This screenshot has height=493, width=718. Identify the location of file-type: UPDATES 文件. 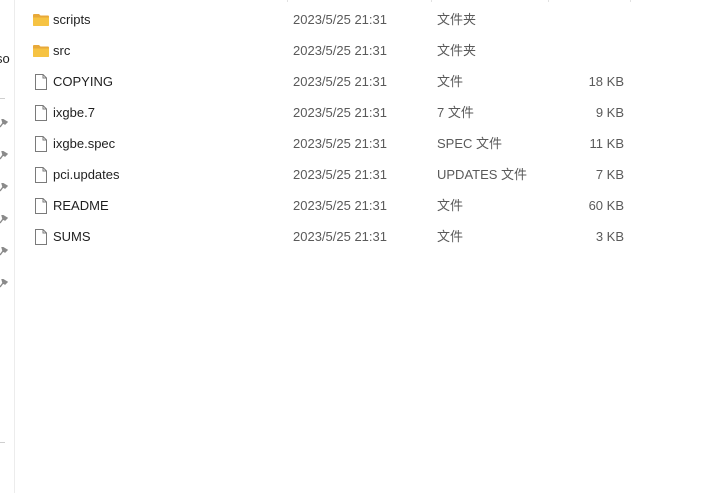
(482, 174).